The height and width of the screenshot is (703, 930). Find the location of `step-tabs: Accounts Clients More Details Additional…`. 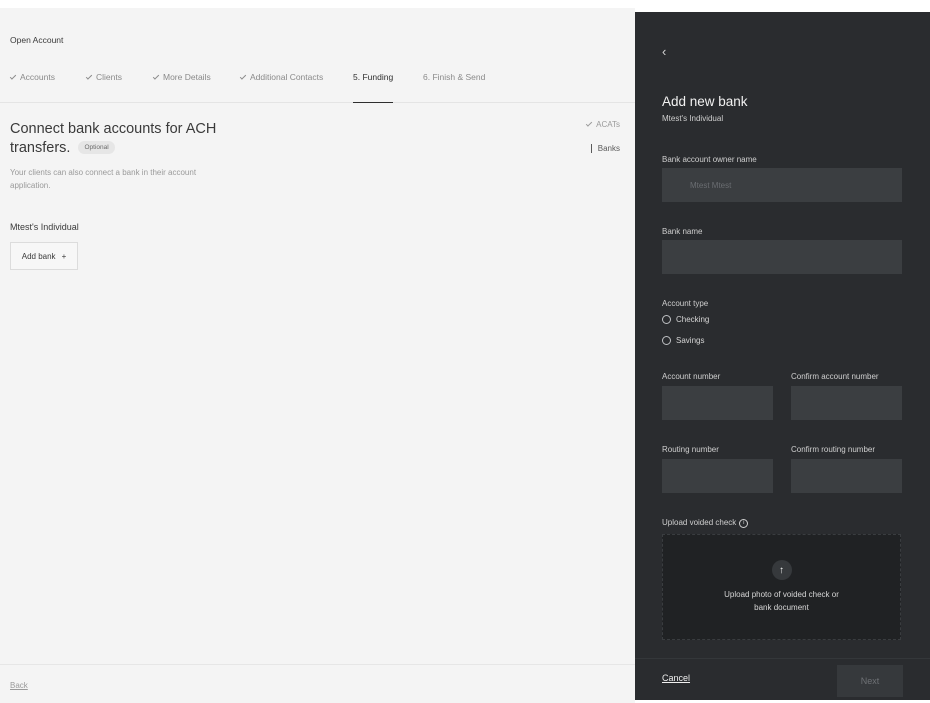

step-tabs: Accounts Clients More Details Additional… is located at coordinates (317, 86).